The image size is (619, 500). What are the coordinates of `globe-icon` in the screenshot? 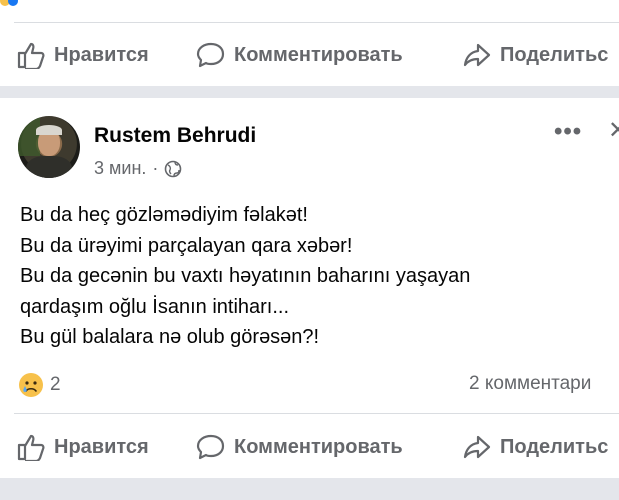 It's located at (173, 168).